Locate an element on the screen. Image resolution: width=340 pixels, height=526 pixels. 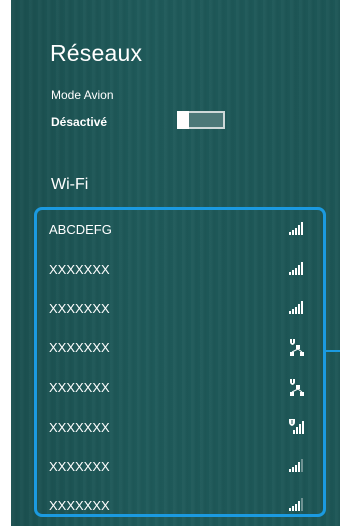
callout-connector-line is located at coordinates (333, 351).